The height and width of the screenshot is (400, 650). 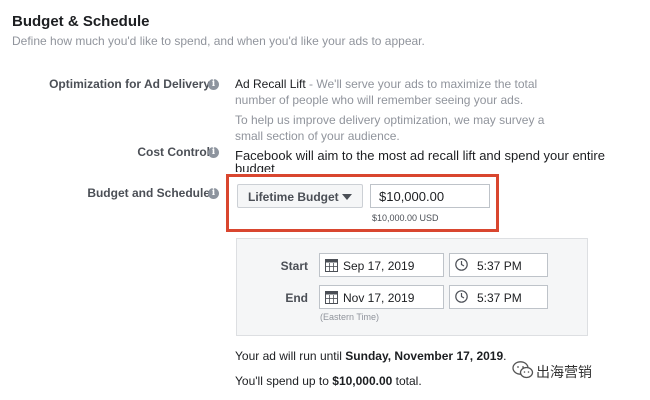 I want to click on start-date-field: Sep 17, 2019, so click(x=381, y=265).